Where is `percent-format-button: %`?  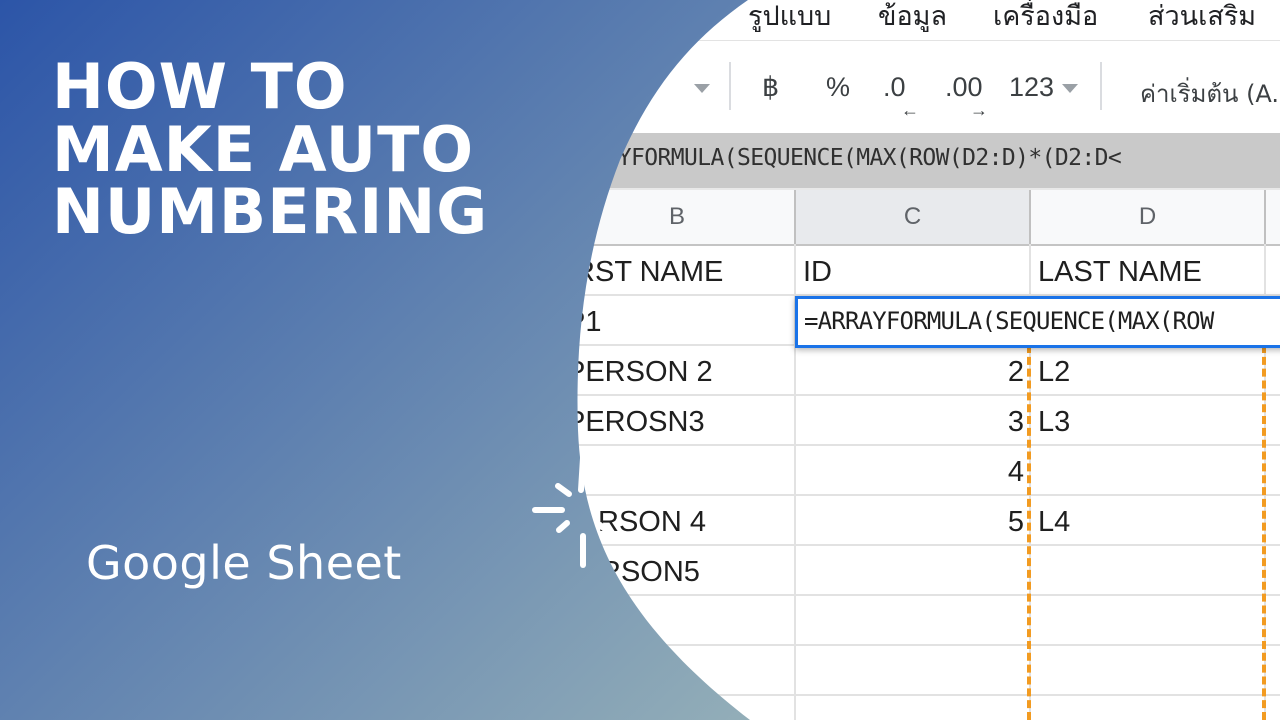
percent-format-button: % is located at coordinates (838, 87).